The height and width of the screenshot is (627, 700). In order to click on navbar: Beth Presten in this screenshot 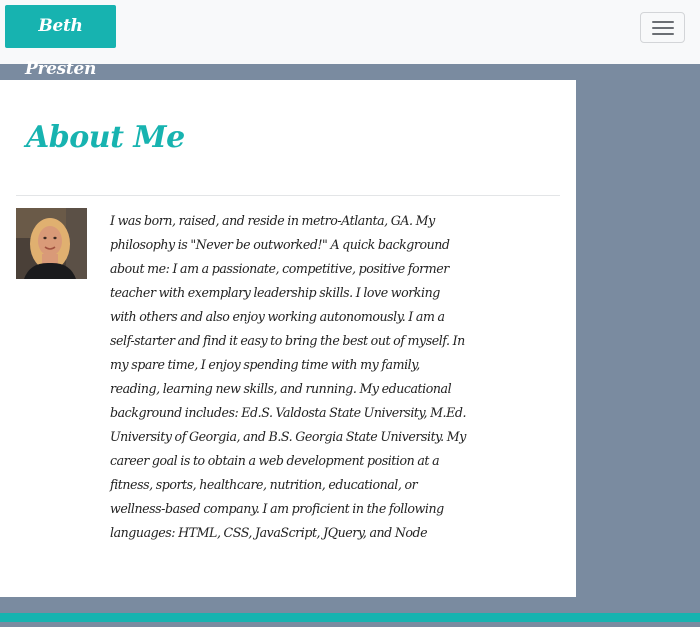, I will do `click(350, 39)`.